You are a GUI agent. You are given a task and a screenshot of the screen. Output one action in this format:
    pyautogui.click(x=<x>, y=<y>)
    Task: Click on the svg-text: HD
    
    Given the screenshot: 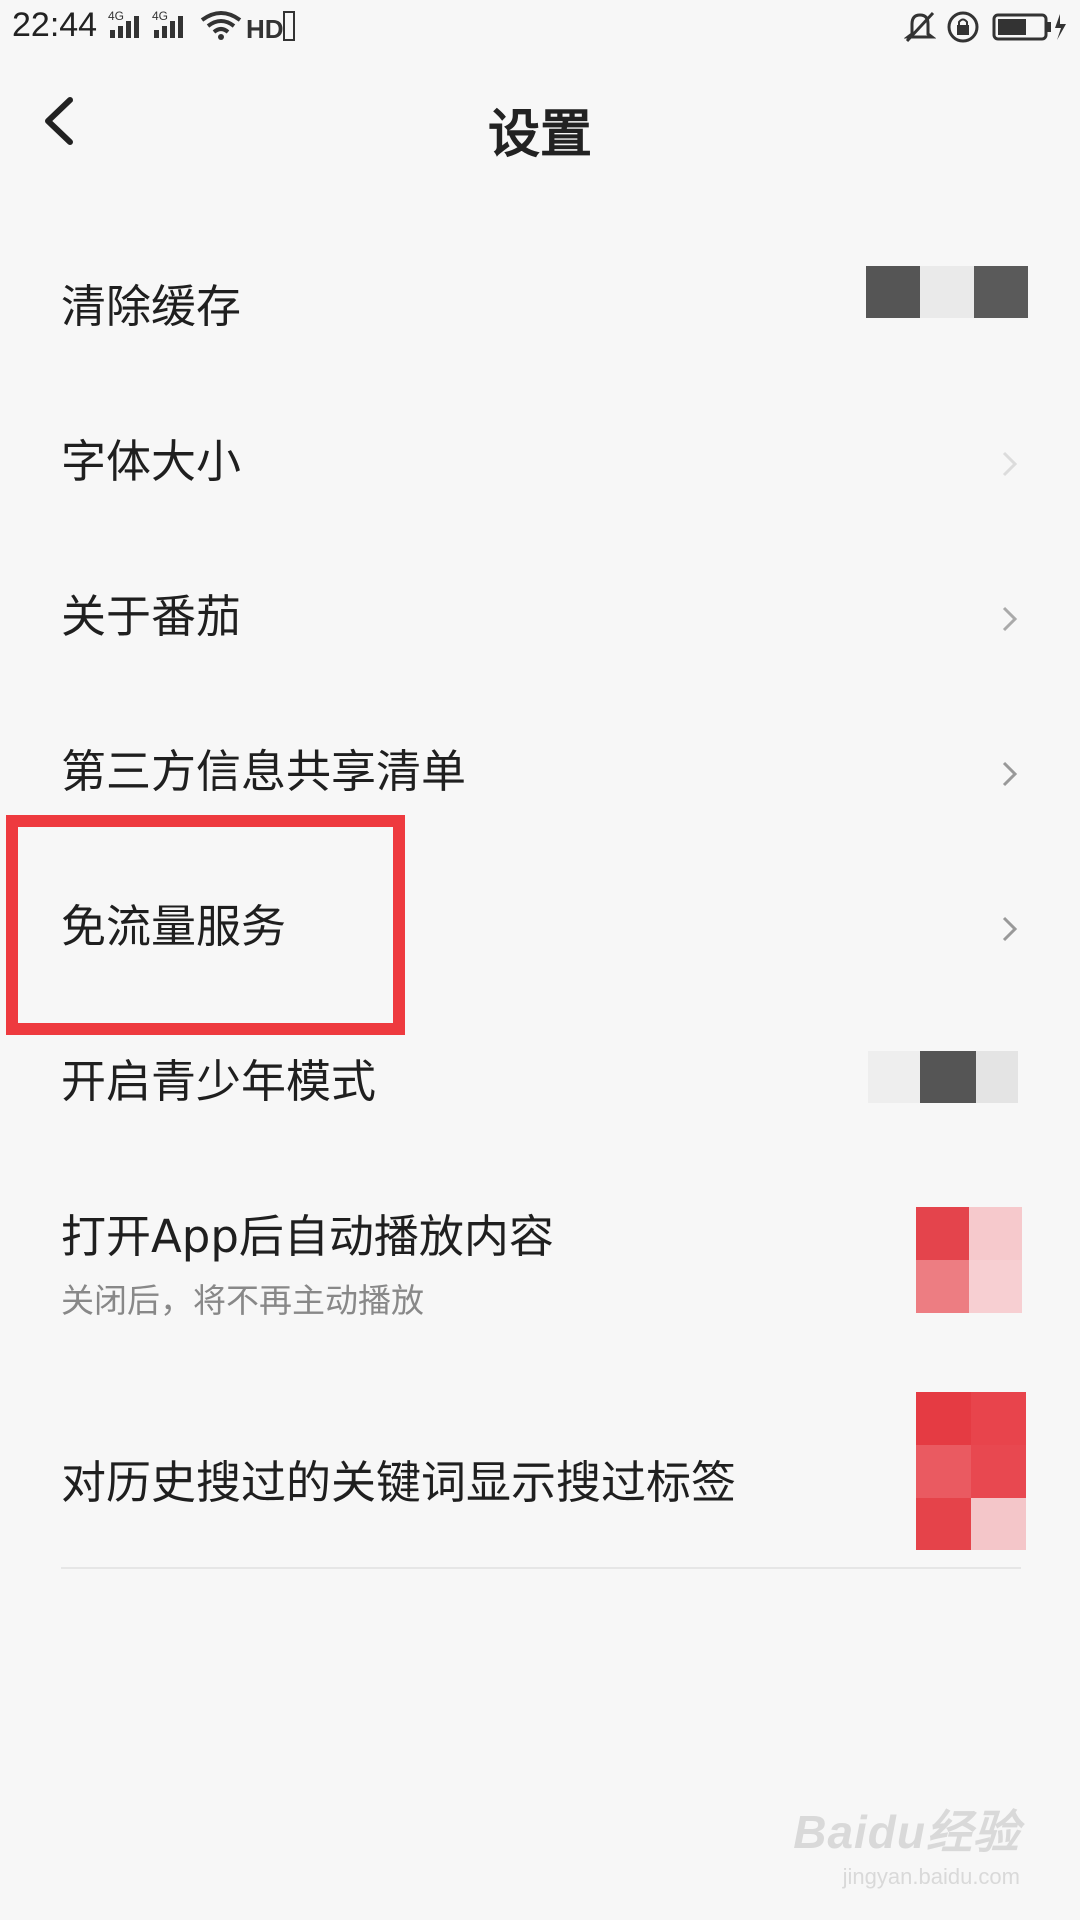 What is the action you would take?
    pyautogui.click(x=265, y=29)
    